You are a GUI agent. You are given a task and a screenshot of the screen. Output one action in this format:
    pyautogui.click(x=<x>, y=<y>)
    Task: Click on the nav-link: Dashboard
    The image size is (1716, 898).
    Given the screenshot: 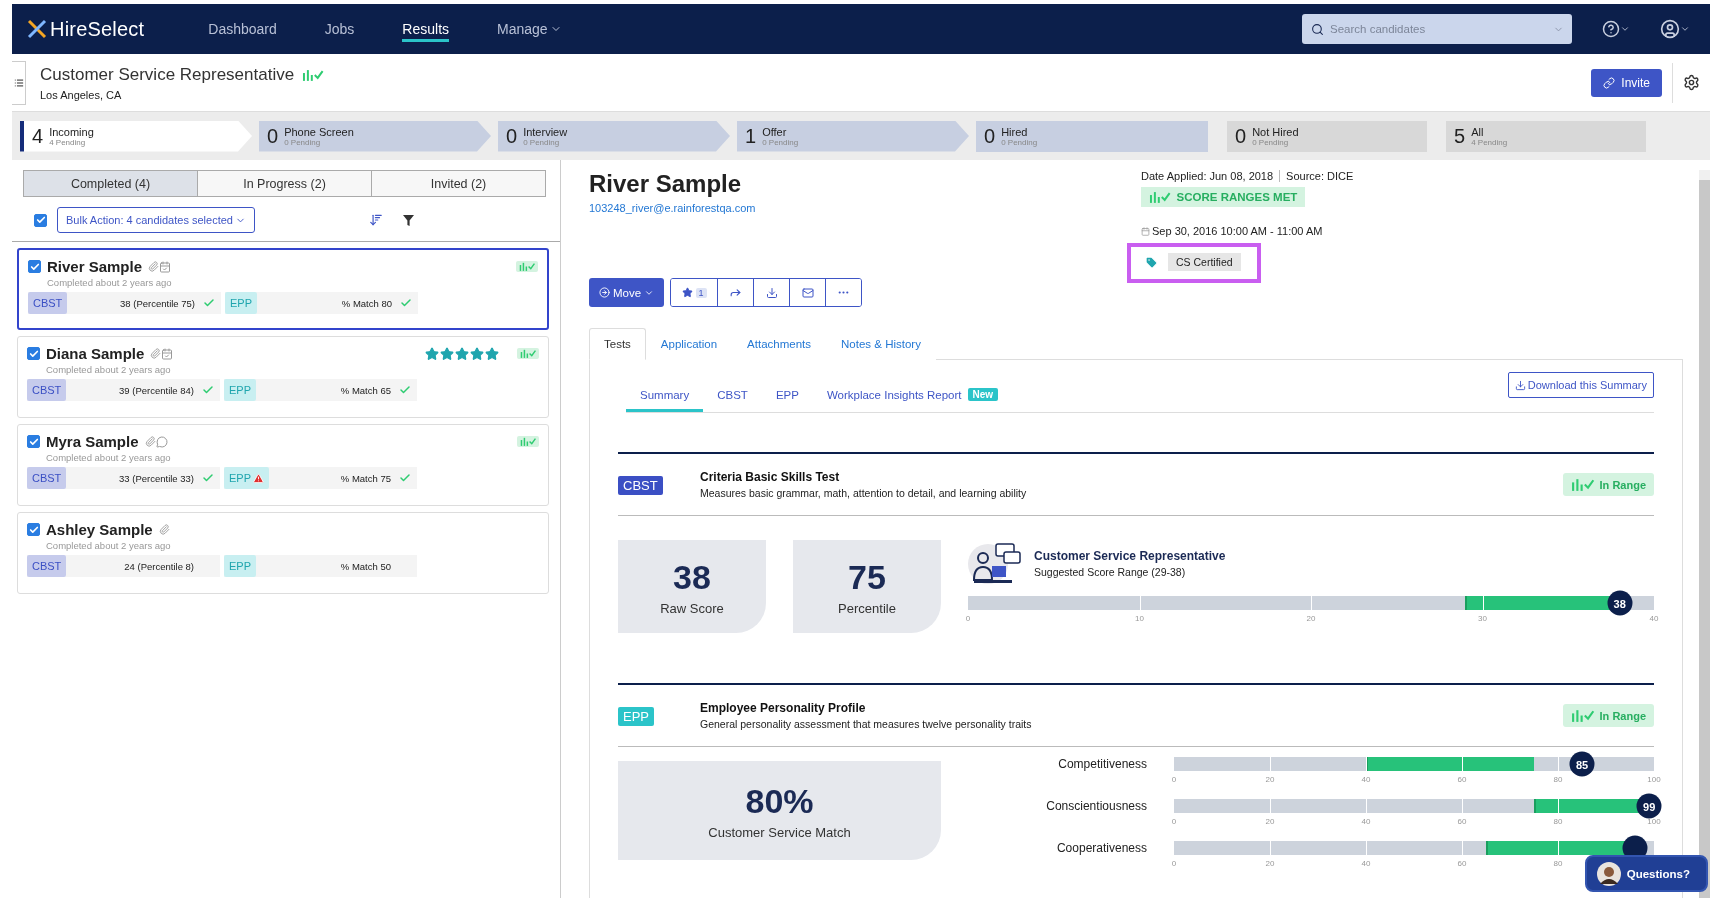 What is the action you would take?
    pyautogui.click(x=242, y=29)
    